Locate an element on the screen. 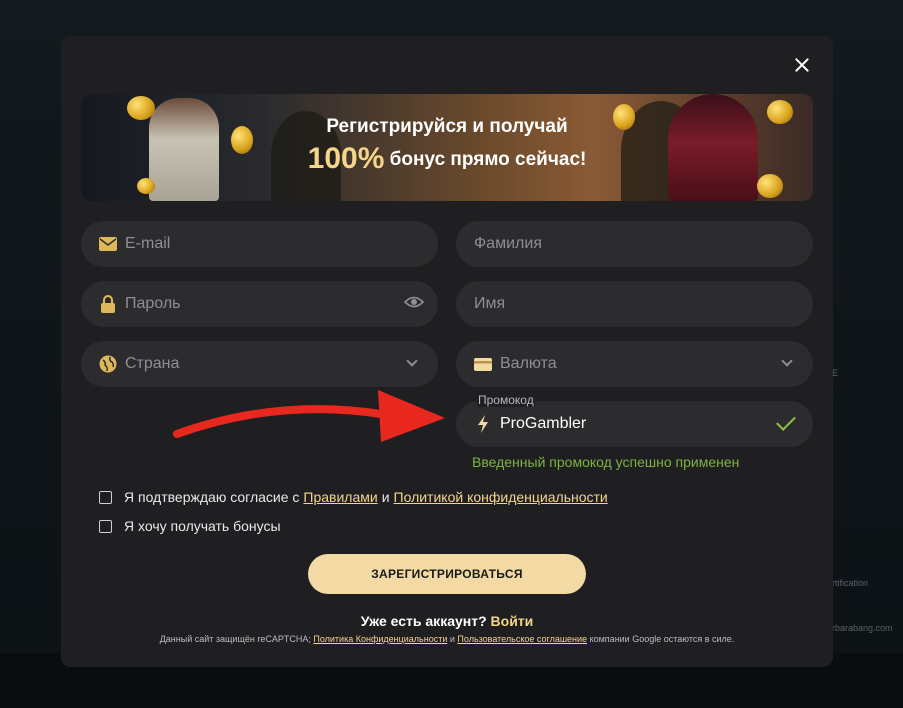  lastname-field: Фамилия is located at coordinates (634, 244).